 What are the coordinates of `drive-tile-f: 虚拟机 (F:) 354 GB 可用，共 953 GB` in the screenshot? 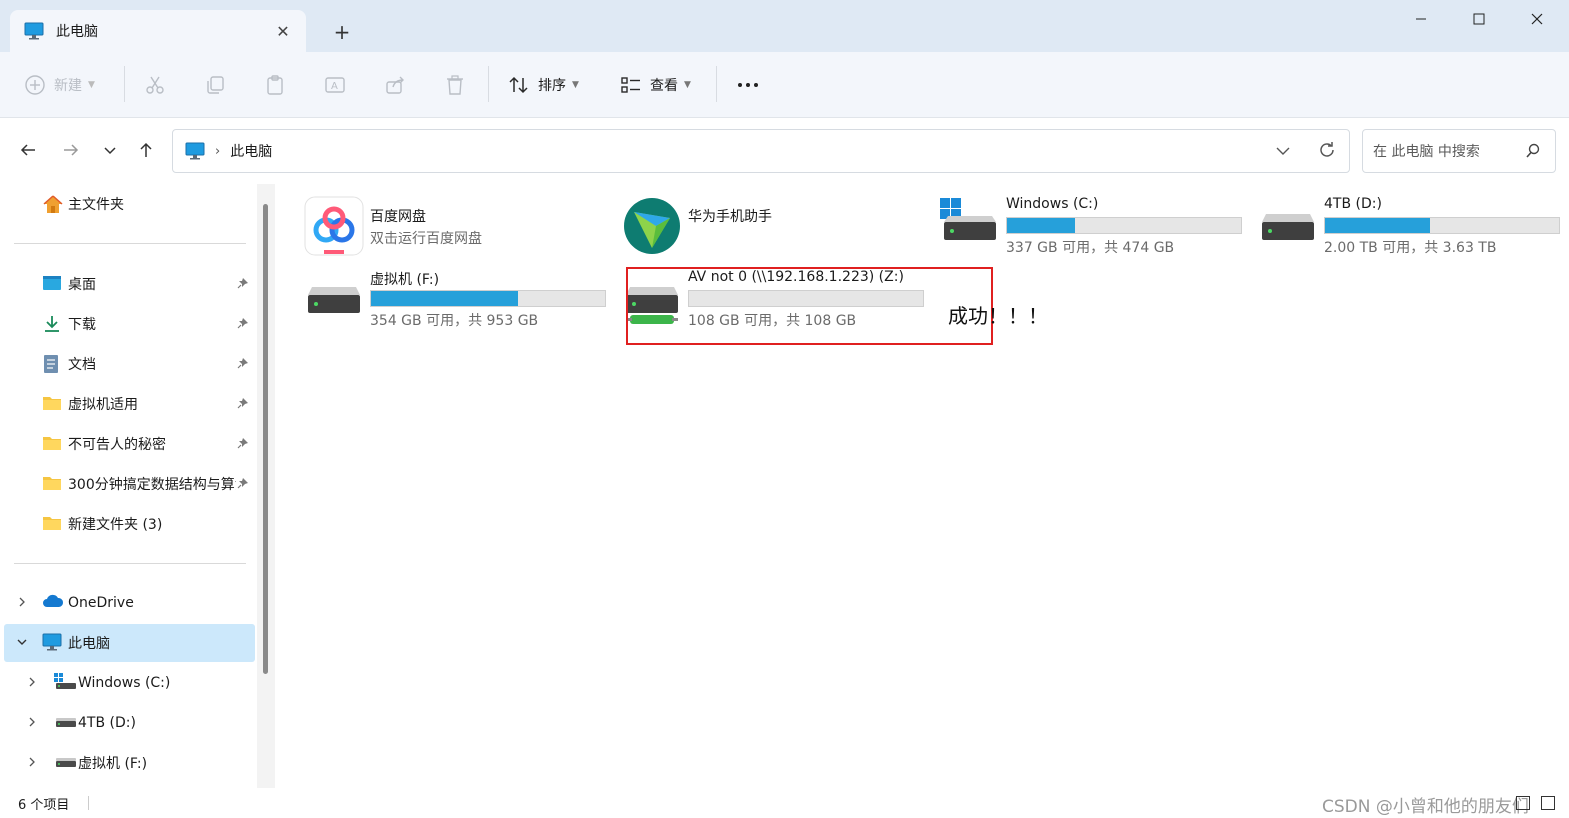 It's located at (455, 302).